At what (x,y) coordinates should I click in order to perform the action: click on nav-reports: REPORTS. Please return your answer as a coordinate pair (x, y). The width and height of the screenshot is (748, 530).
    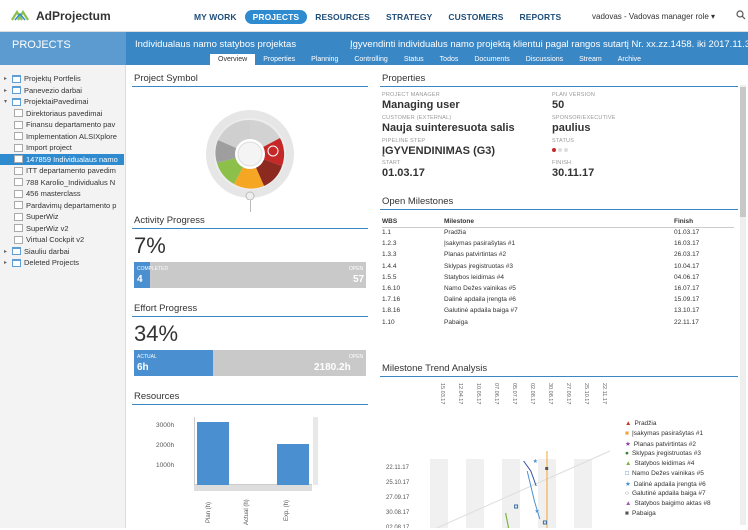
    Looking at the image, I should click on (540, 17).